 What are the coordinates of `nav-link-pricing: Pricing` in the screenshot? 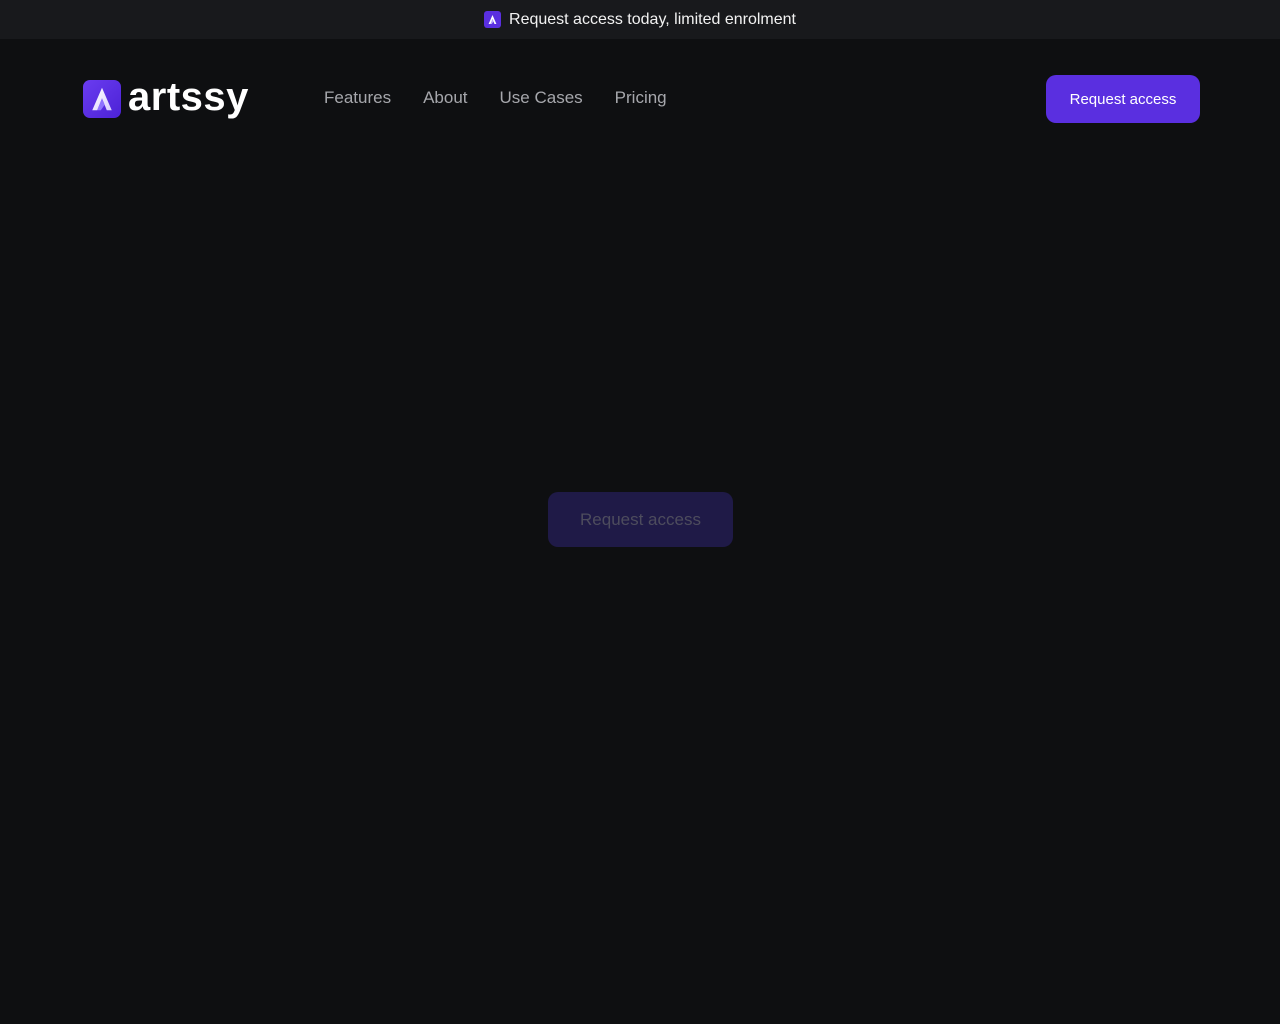 It's located at (641, 98).